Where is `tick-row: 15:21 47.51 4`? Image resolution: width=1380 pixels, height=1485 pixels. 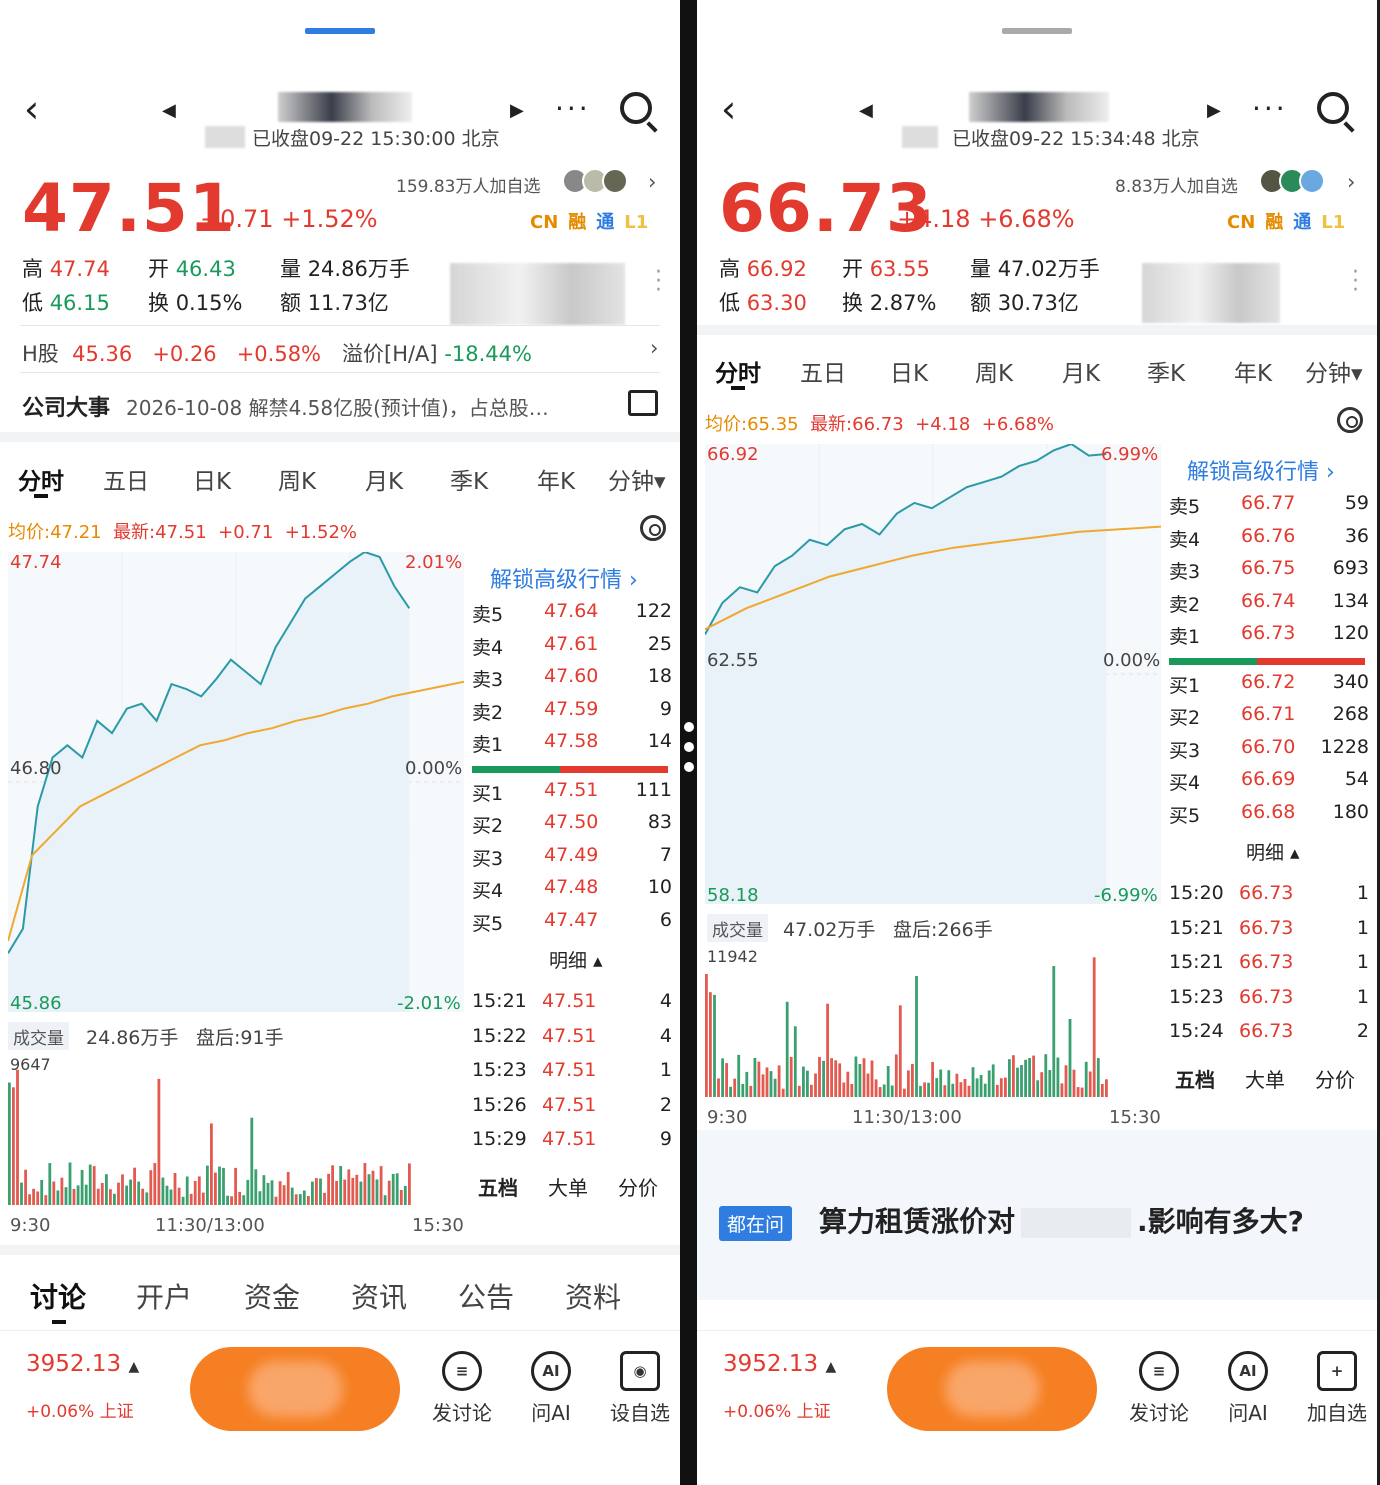 tick-row: 15:21 47.51 4 is located at coordinates (572, 1005).